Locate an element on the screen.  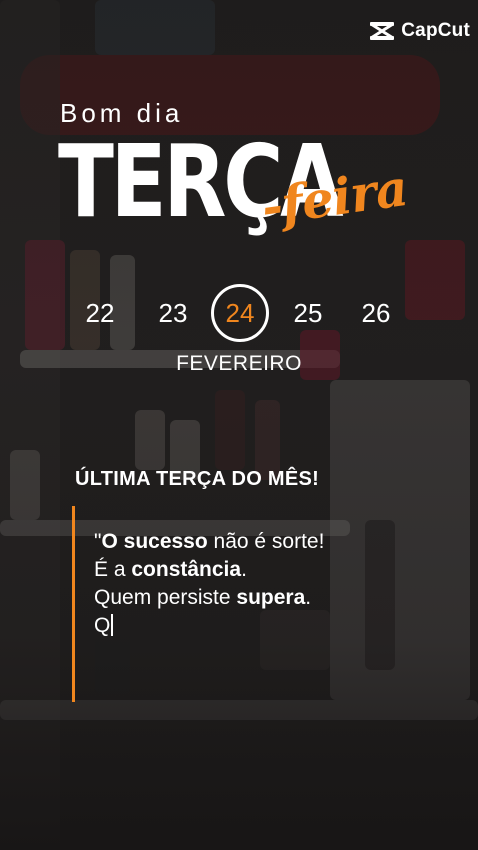
typing-cursor is located at coordinates (112, 625).